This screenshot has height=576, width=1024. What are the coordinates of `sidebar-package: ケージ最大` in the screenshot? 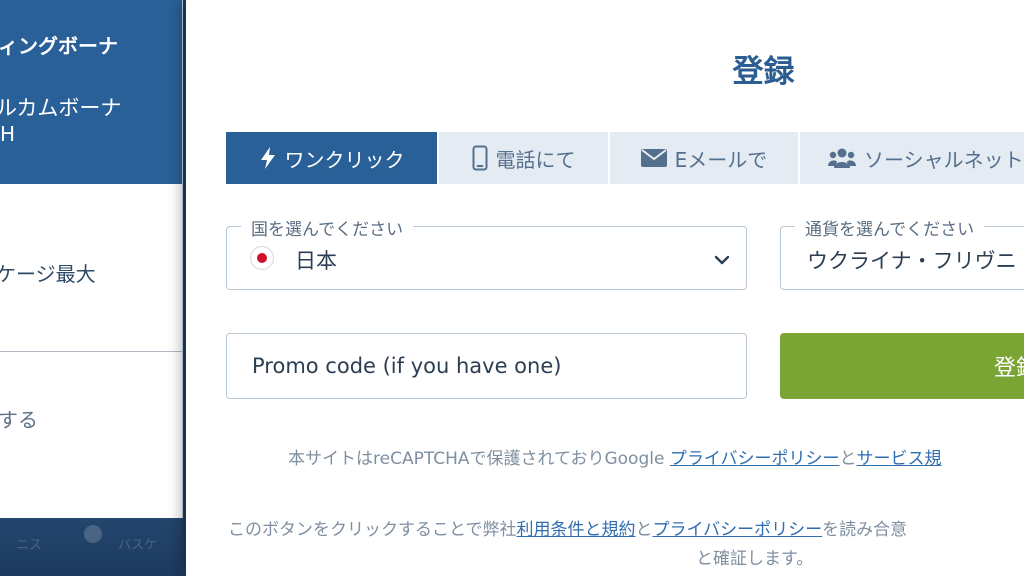 It's located at (48, 272).